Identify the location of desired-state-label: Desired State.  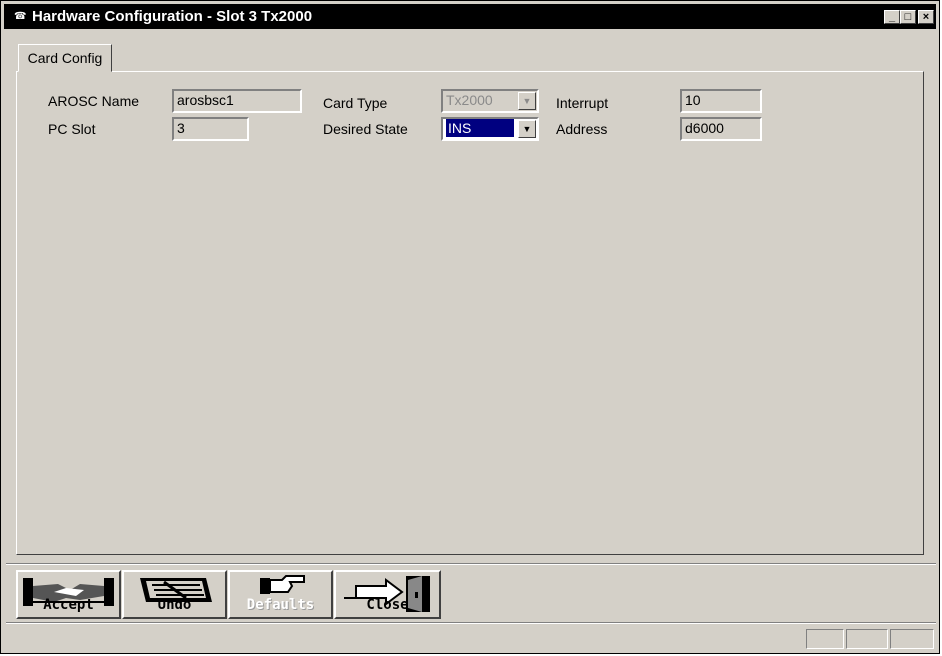
(365, 129).